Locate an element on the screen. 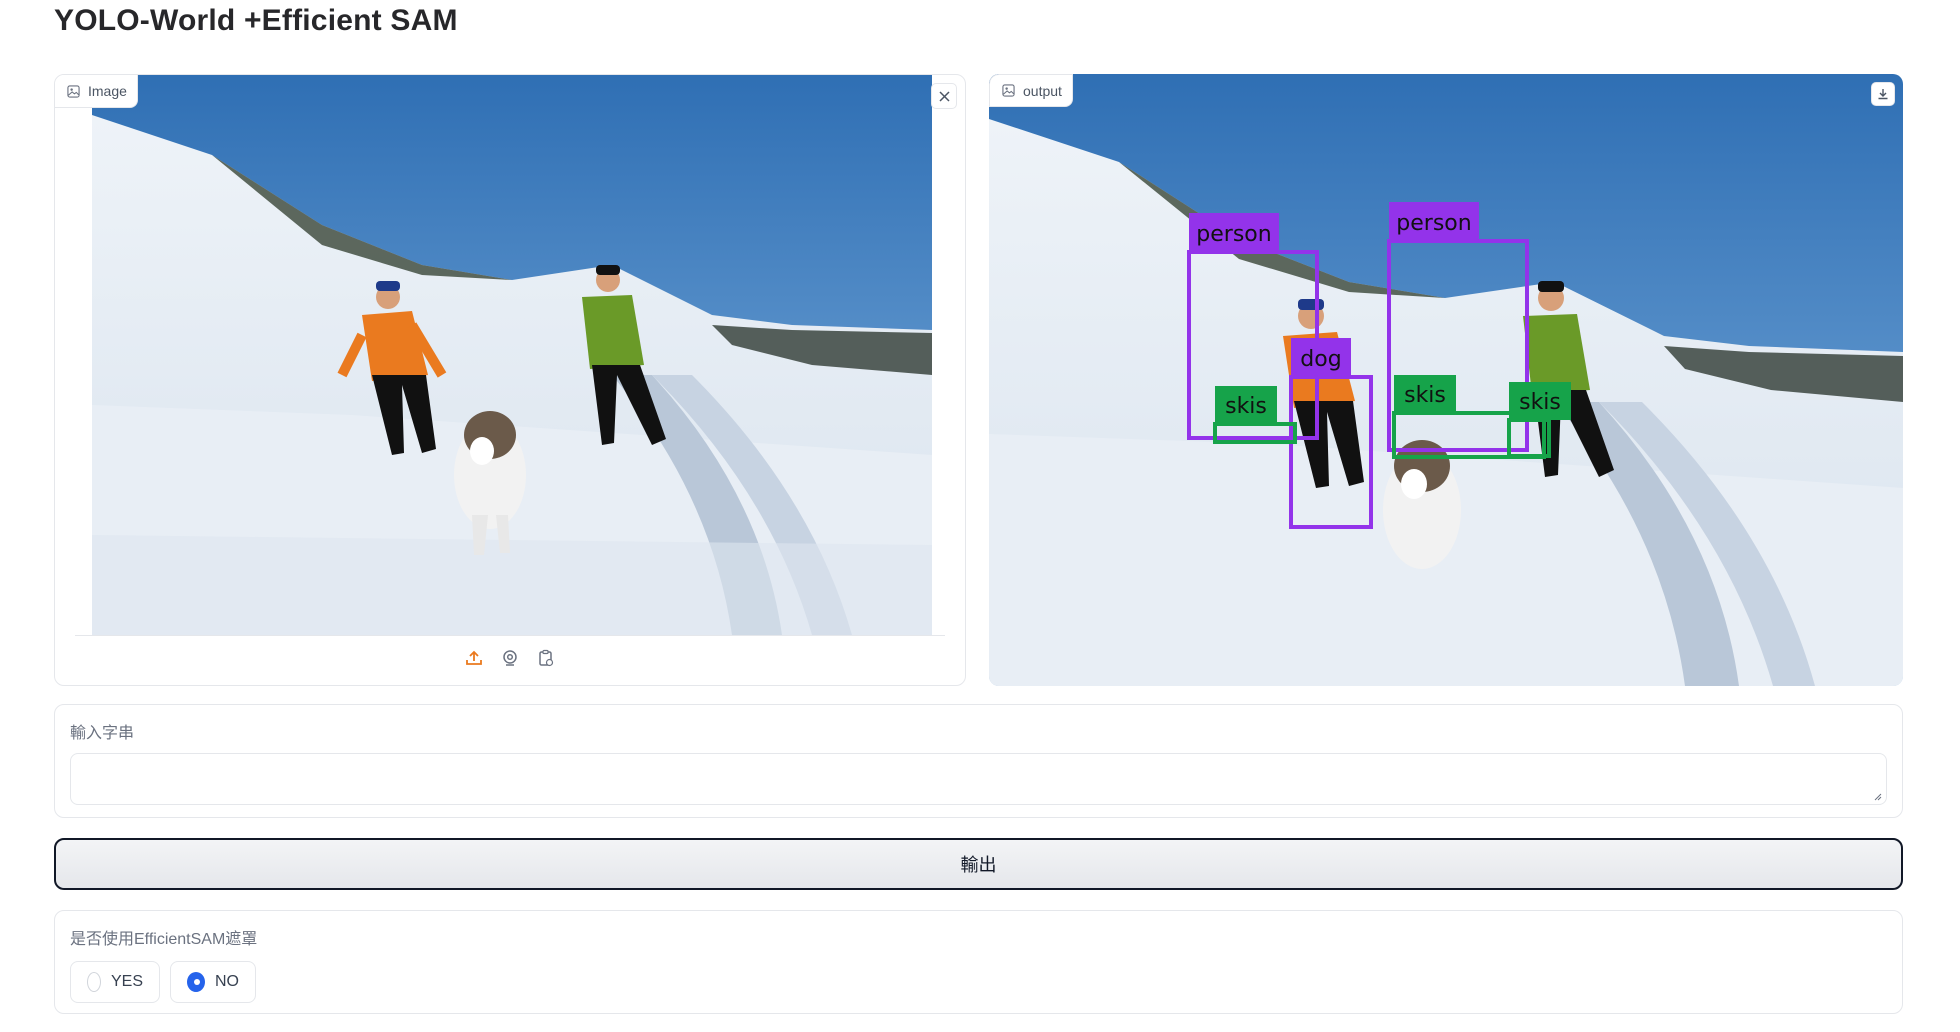 This screenshot has height=1032, width=1960. close-icon is located at coordinates (944, 96).